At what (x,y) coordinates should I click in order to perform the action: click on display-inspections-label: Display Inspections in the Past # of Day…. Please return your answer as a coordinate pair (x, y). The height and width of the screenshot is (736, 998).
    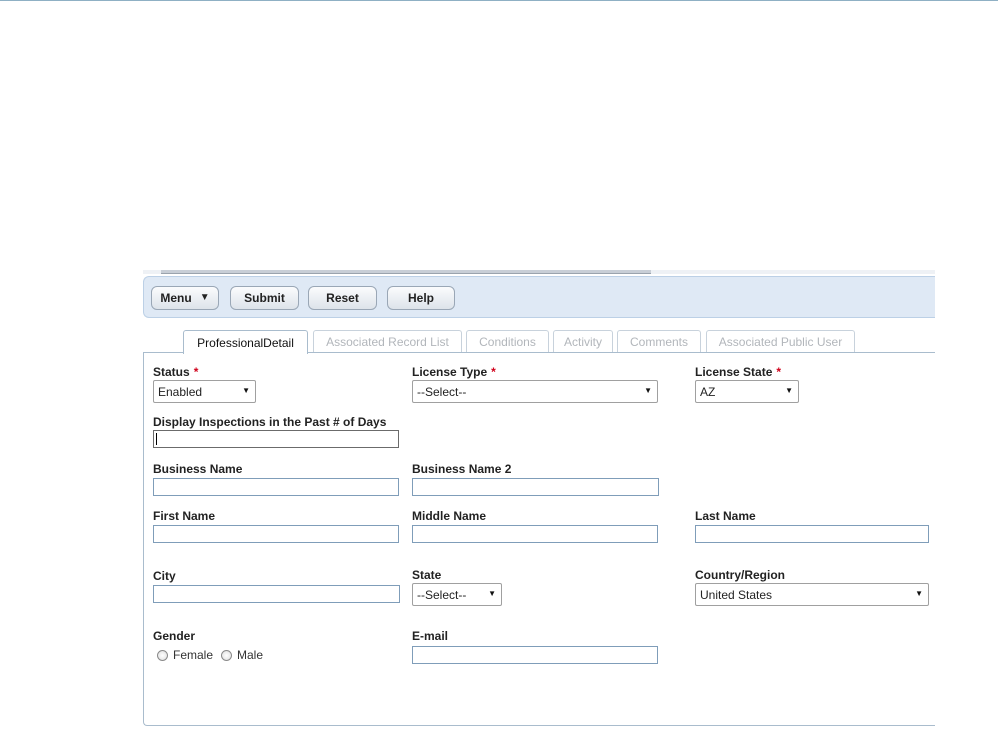
    Looking at the image, I should click on (270, 422).